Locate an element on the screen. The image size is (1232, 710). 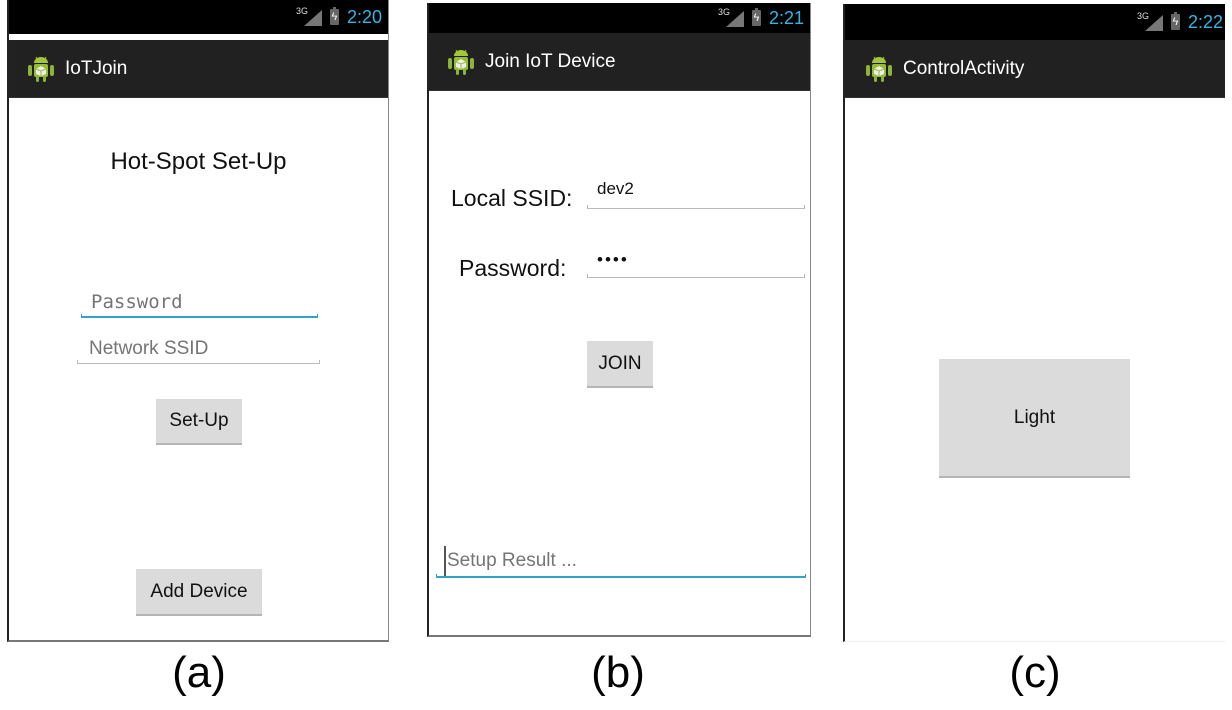
caption-b: (b) is located at coordinates (618, 672).